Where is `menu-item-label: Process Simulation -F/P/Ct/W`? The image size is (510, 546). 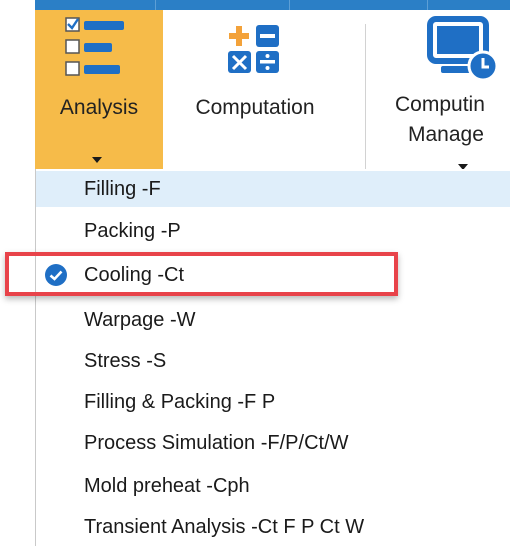 menu-item-label: Process Simulation -F/P/Ct/W is located at coordinates (216, 443).